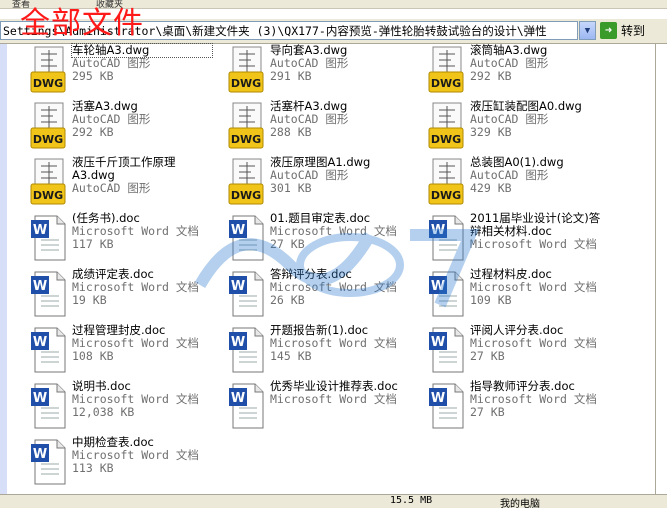 This screenshot has height=510, width=667. Describe the element at coordinates (520, 504) in the screenshot. I see `status-location: 我的电脑` at that location.